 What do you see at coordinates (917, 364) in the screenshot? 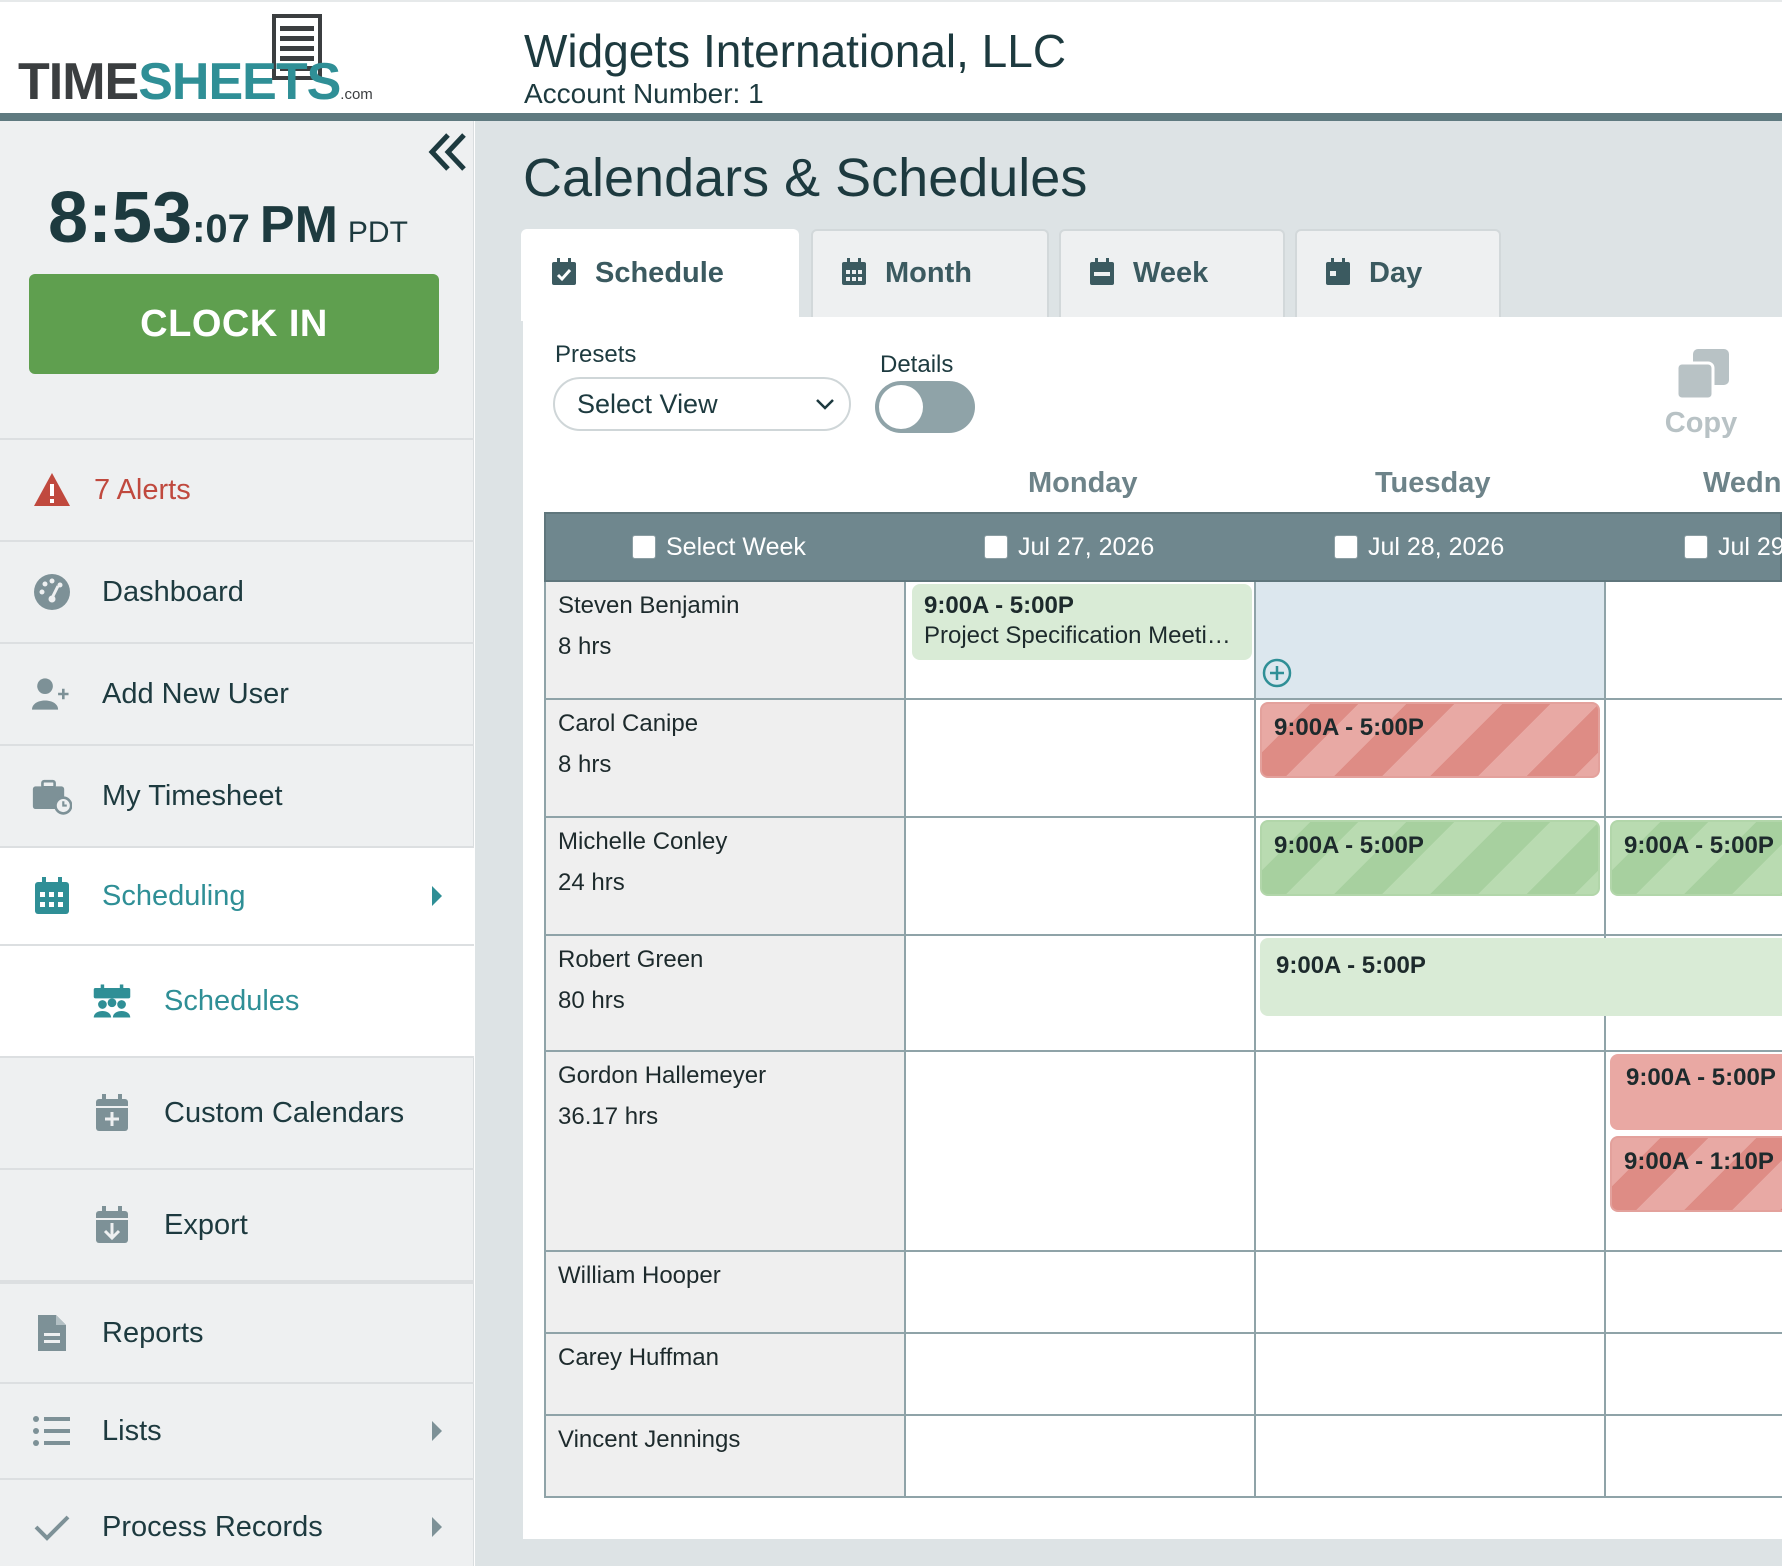
I see `details-label: Details` at bounding box center [917, 364].